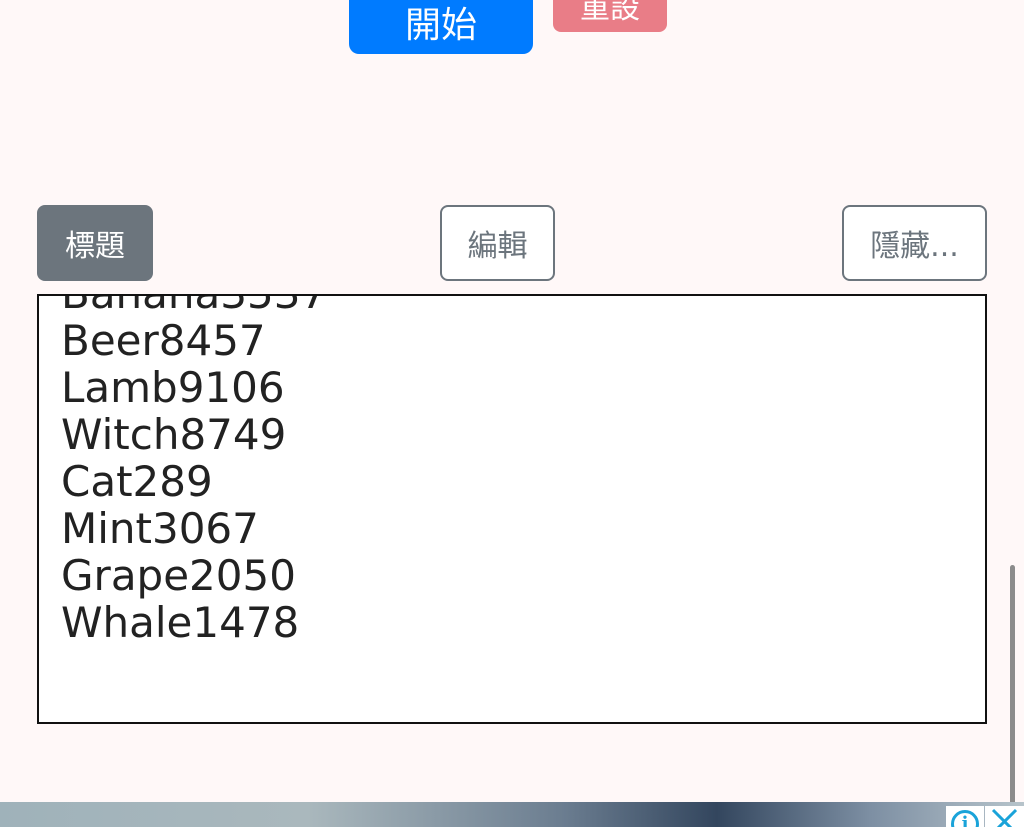  What do you see at coordinates (497, 243) in the screenshot?
I see `edit-button: 編輯` at bounding box center [497, 243].